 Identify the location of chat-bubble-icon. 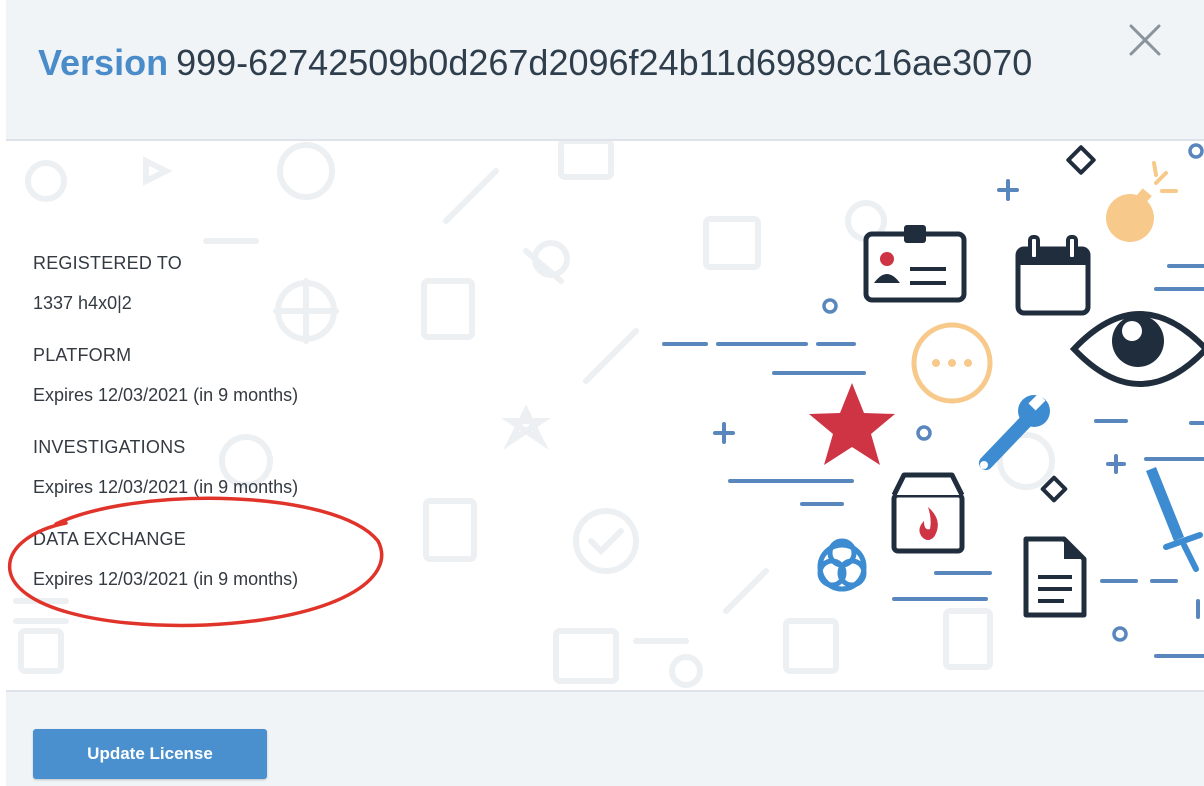
(952, 363).